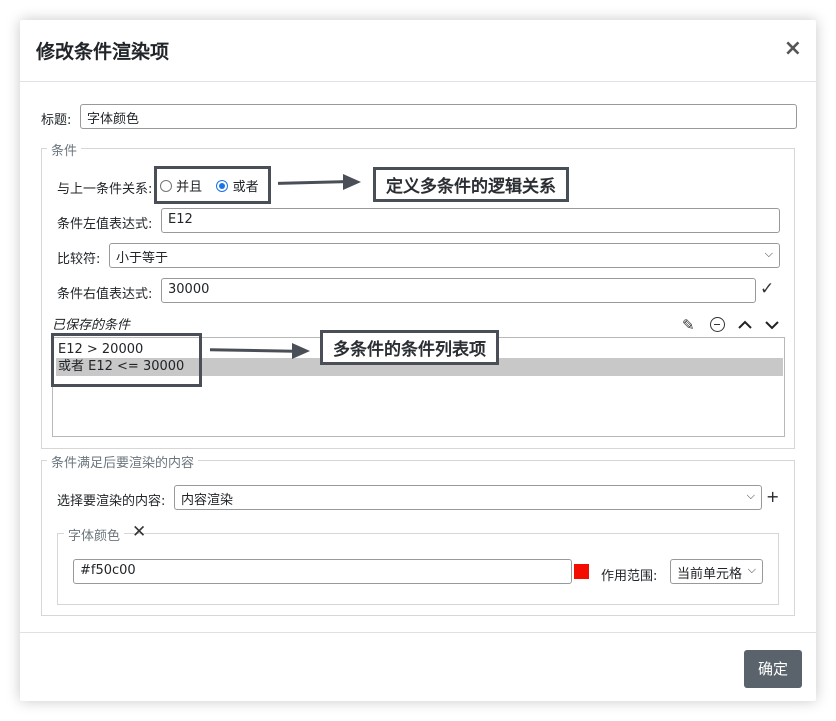  What do you see at coordinates (629, 576) in the screenshot?
I see `scope-label: 作用范围:` at bounding box center [629, 576].